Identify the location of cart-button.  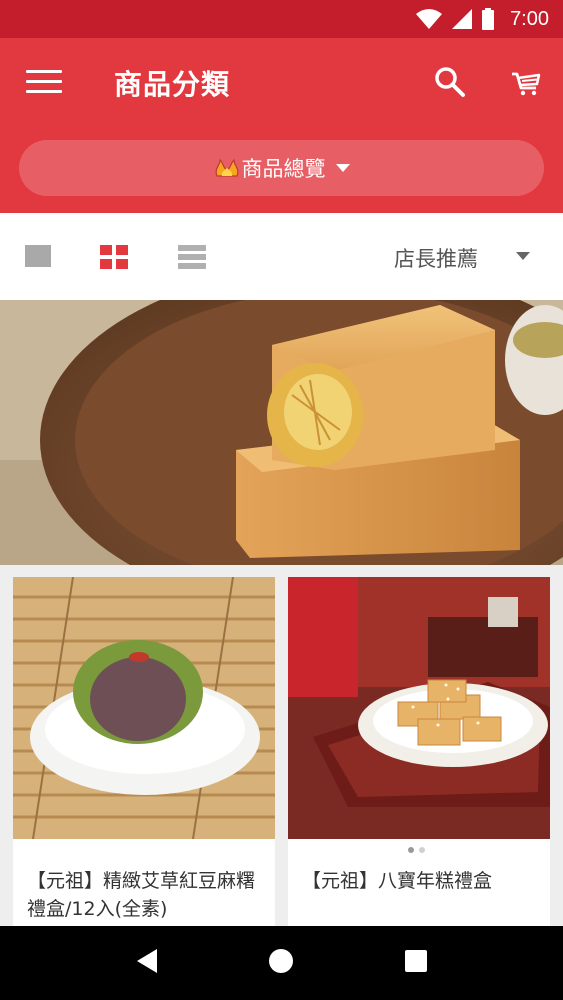
(526, 82).